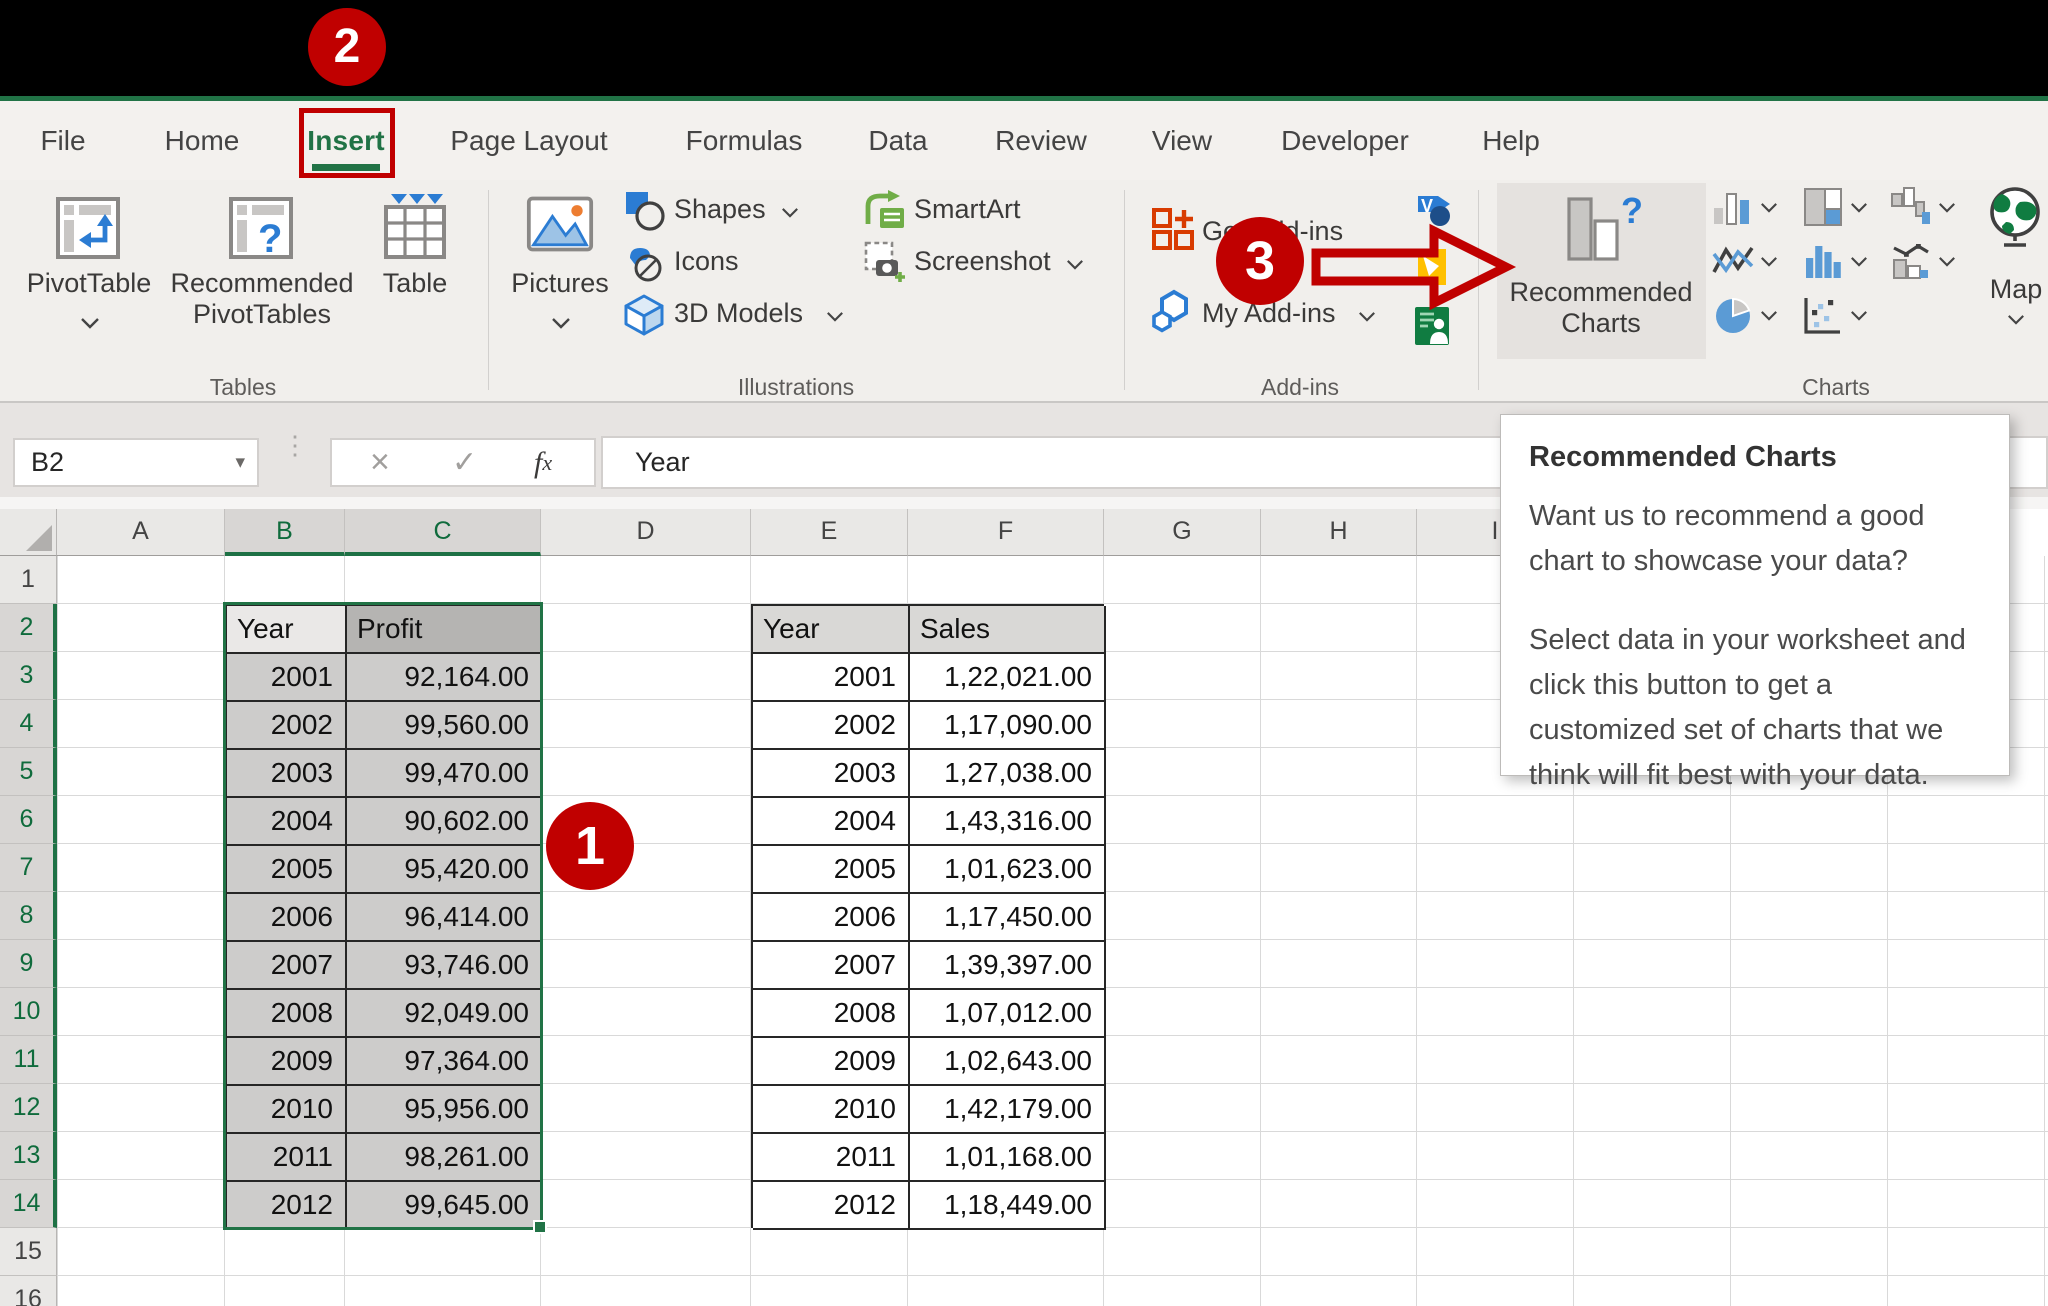 Image resolution: width=2048 pixels, height=1306 pixels. Describe the element at coordinates (1733, 317) in the screenshot. I see `insert-pie-chart-button` at that location.